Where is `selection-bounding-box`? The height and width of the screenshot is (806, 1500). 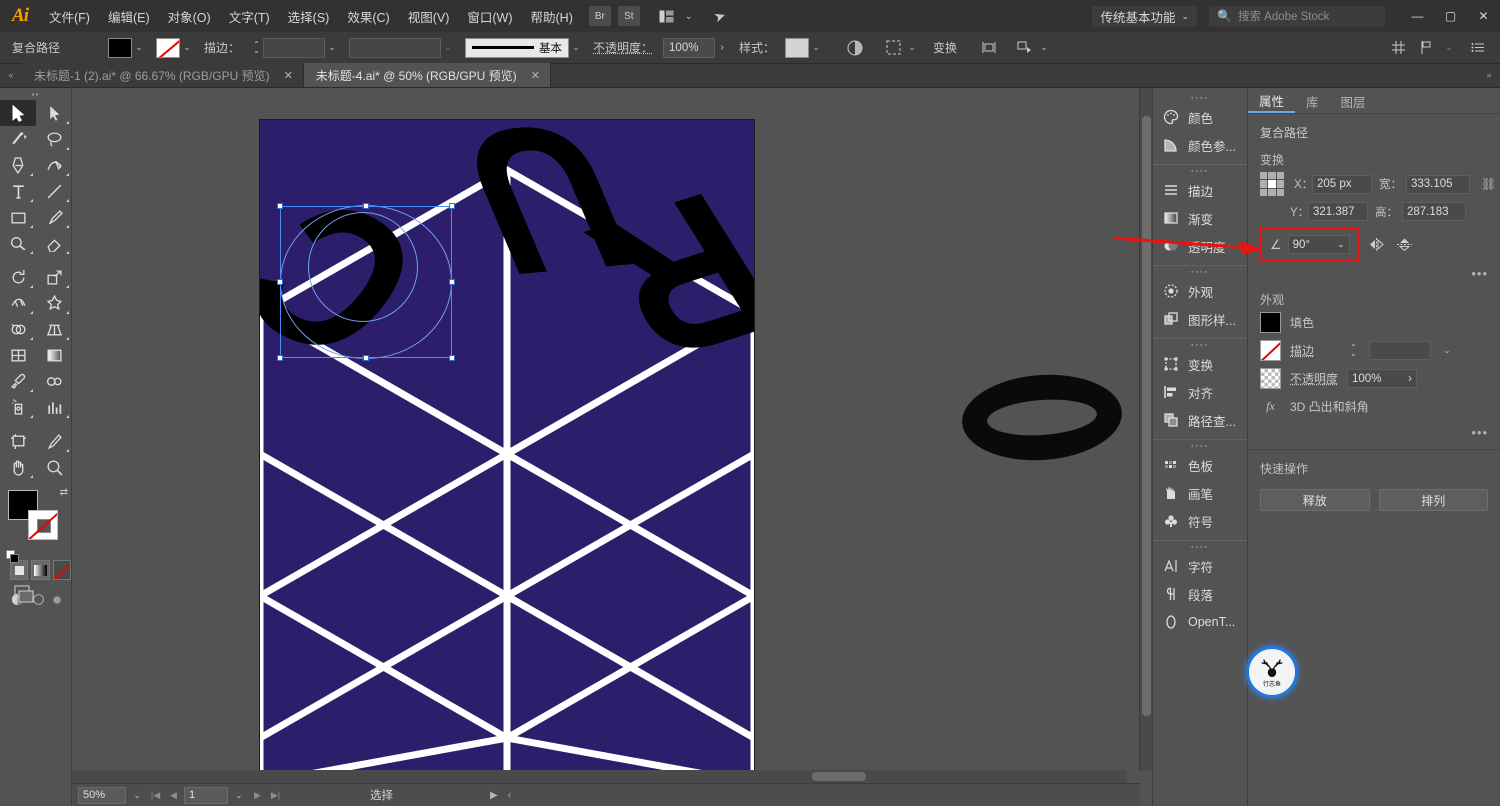
selection-bounding-box is located at coordinates (366, 282).